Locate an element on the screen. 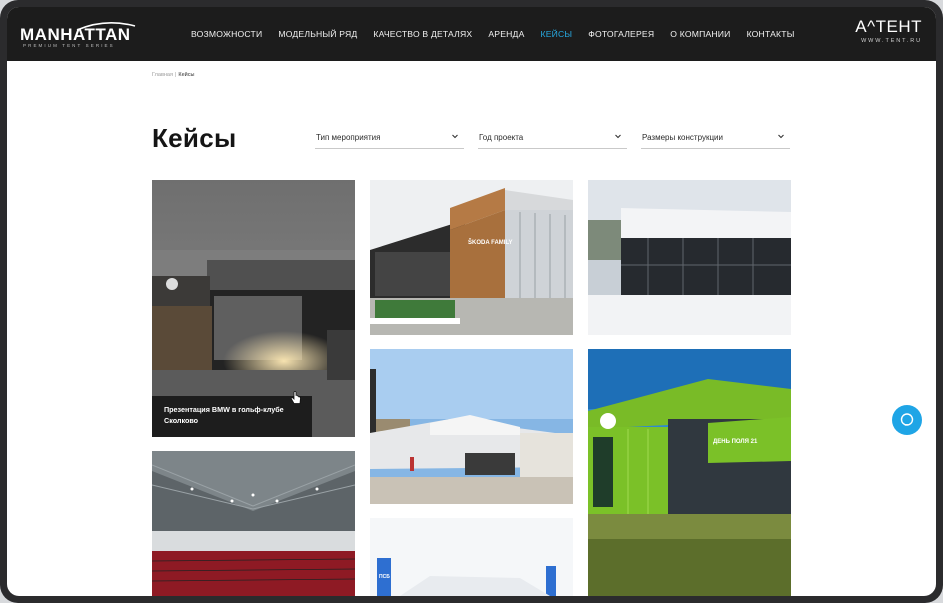 This screenshot has height=603, width=943. atent-logo: A^ТЕНТ WWW.TENT.RU is located at coordinates (881, 33).